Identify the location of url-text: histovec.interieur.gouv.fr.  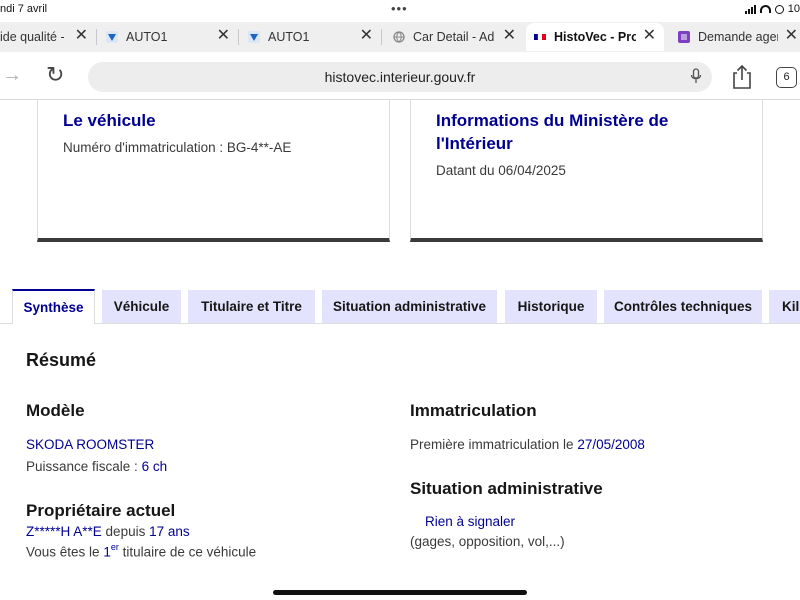
(400, 77).